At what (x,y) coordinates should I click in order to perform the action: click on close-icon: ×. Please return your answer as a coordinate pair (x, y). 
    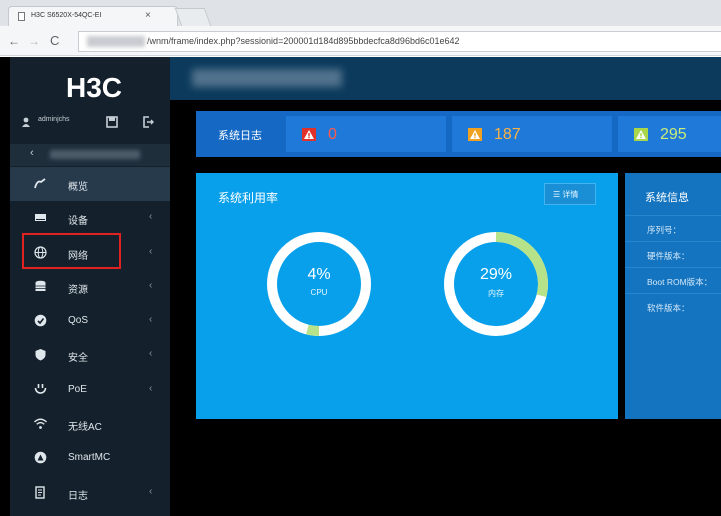
    Looking at the image, I should click on (148, 15).